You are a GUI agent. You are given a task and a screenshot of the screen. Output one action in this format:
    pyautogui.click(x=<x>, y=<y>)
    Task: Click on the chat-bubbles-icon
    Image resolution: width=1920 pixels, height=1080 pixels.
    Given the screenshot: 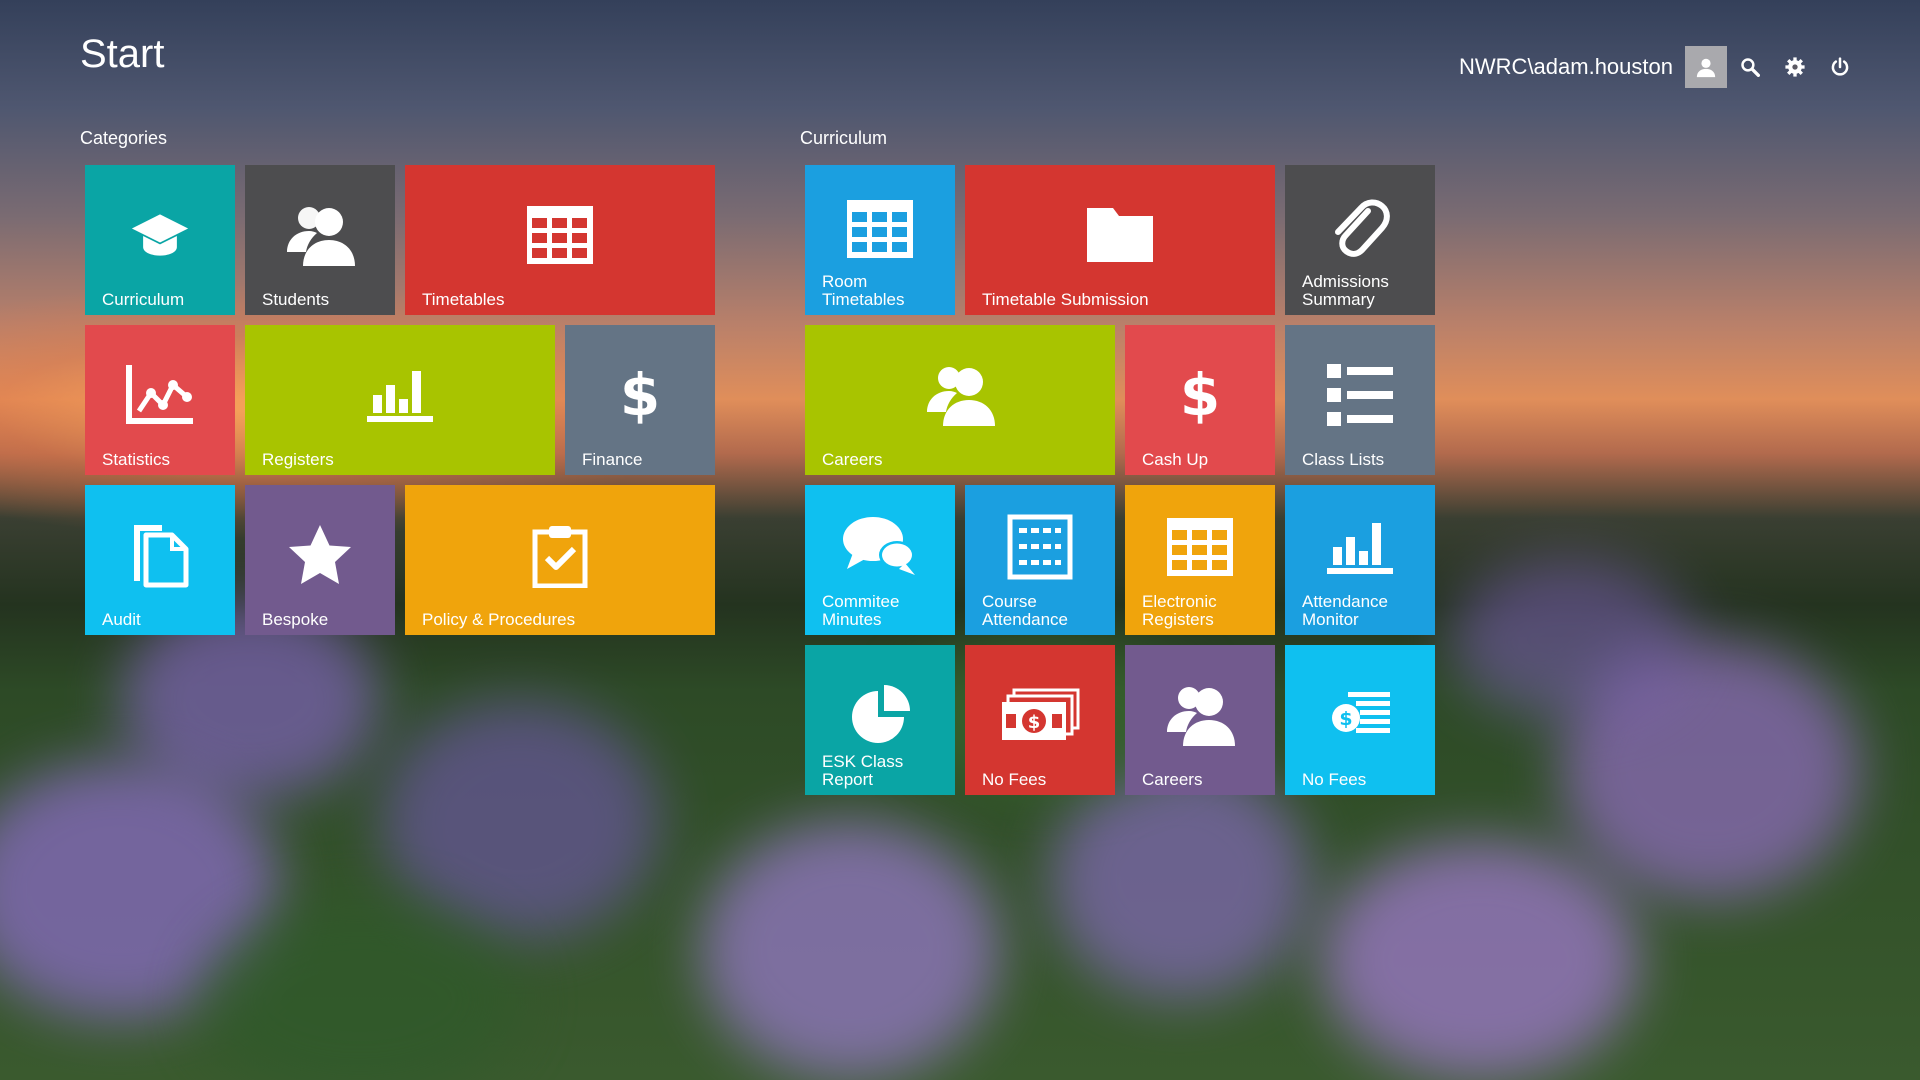 What is the action you would take?
    pyautogui.click(x=880, y=547)
    